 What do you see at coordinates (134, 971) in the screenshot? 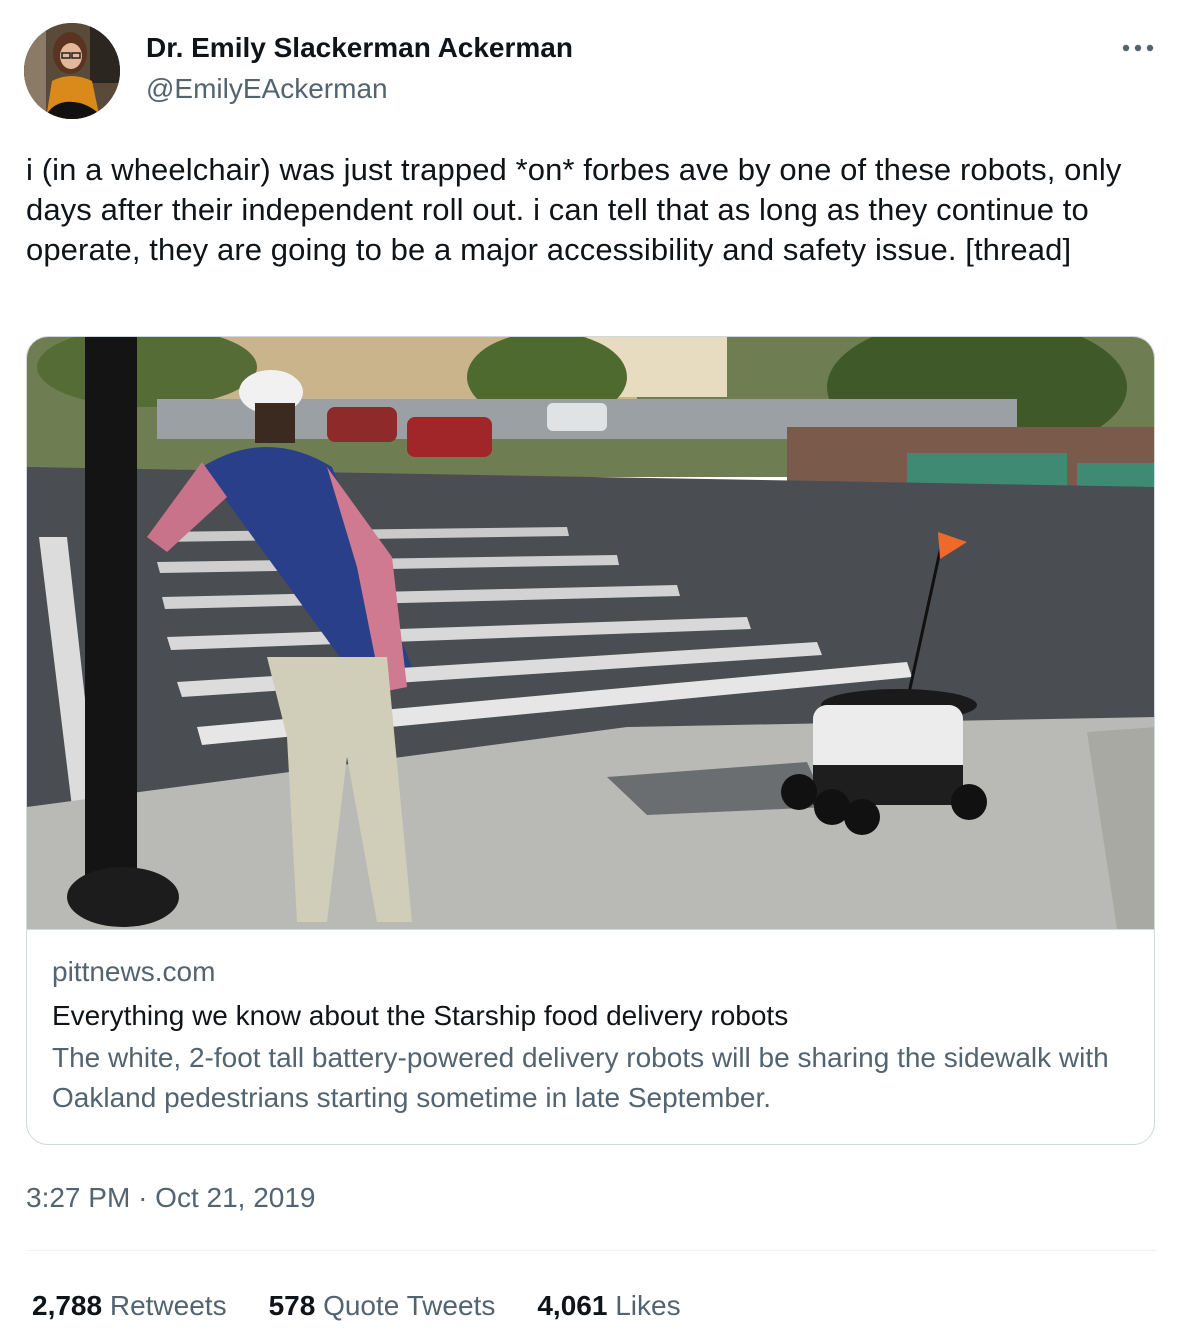
I see `link-card-domain: pittnews.com` at bounding box center [134, 971].